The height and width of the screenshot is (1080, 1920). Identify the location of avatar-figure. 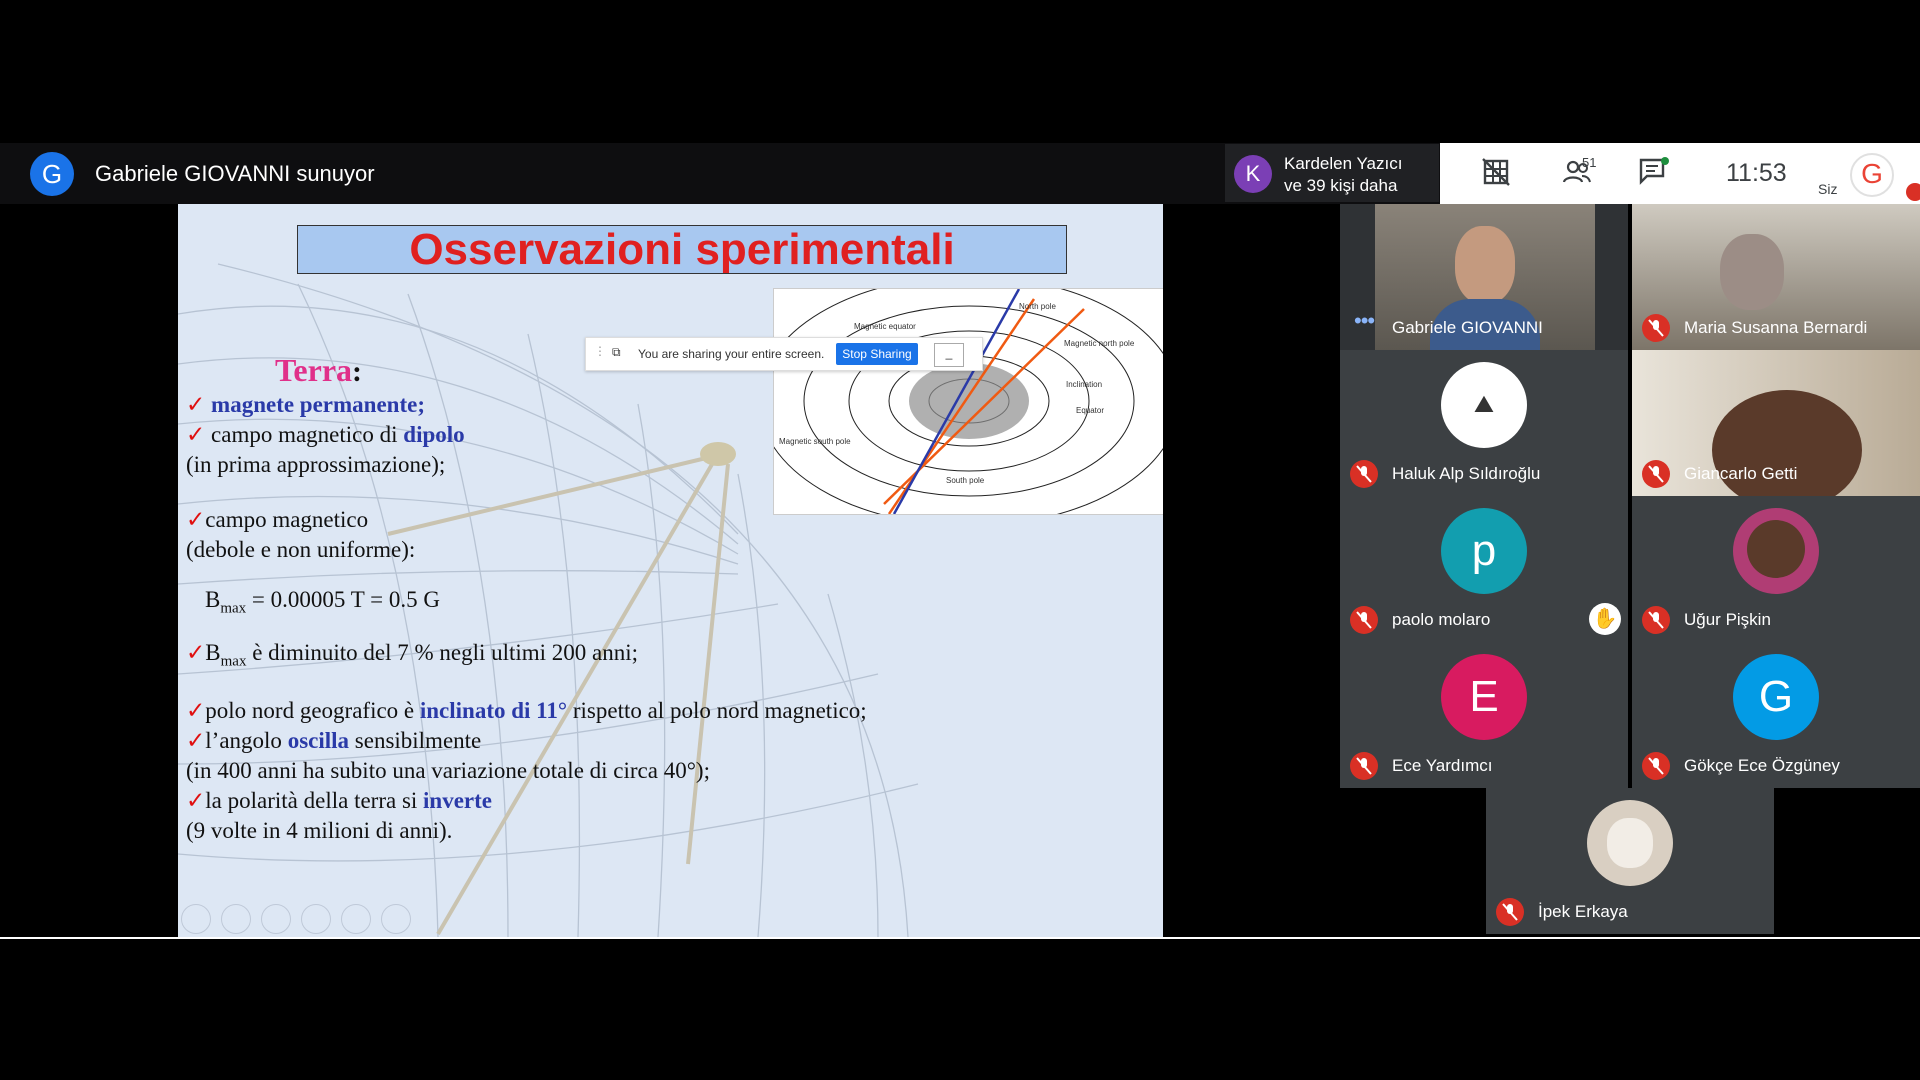
(1776, 549).